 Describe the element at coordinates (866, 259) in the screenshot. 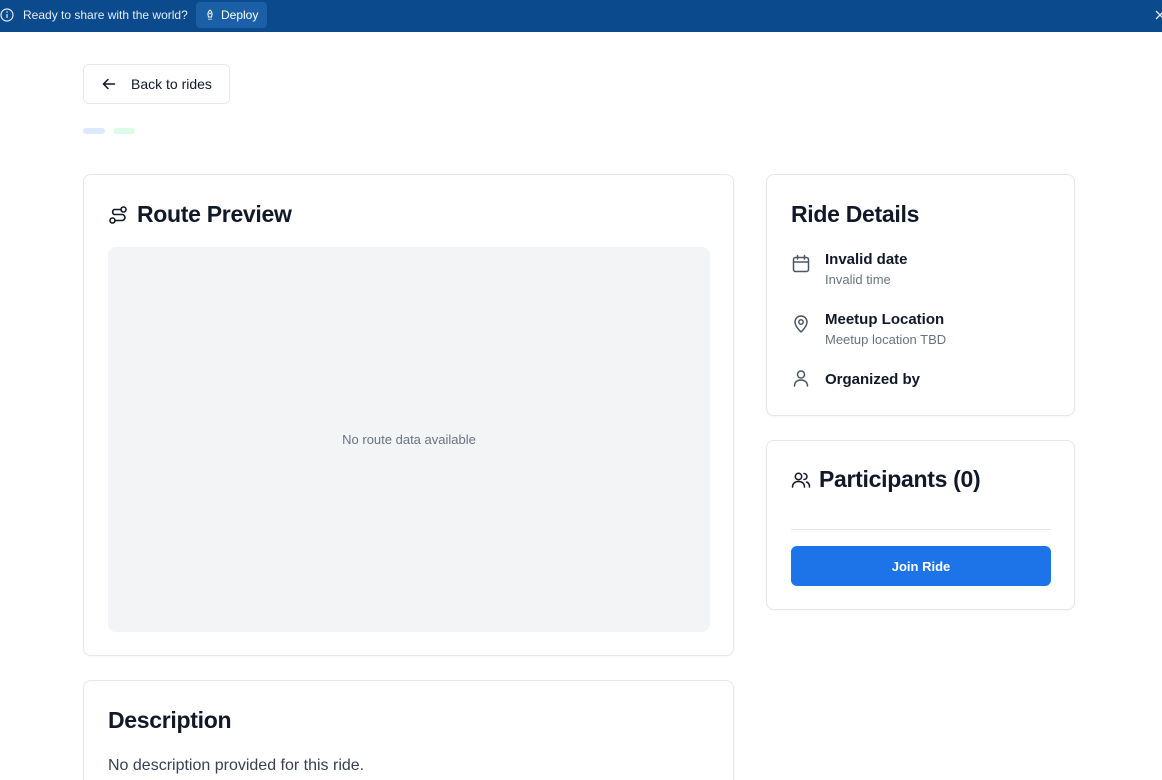

I see `ride-date: Invalid date` at that location.